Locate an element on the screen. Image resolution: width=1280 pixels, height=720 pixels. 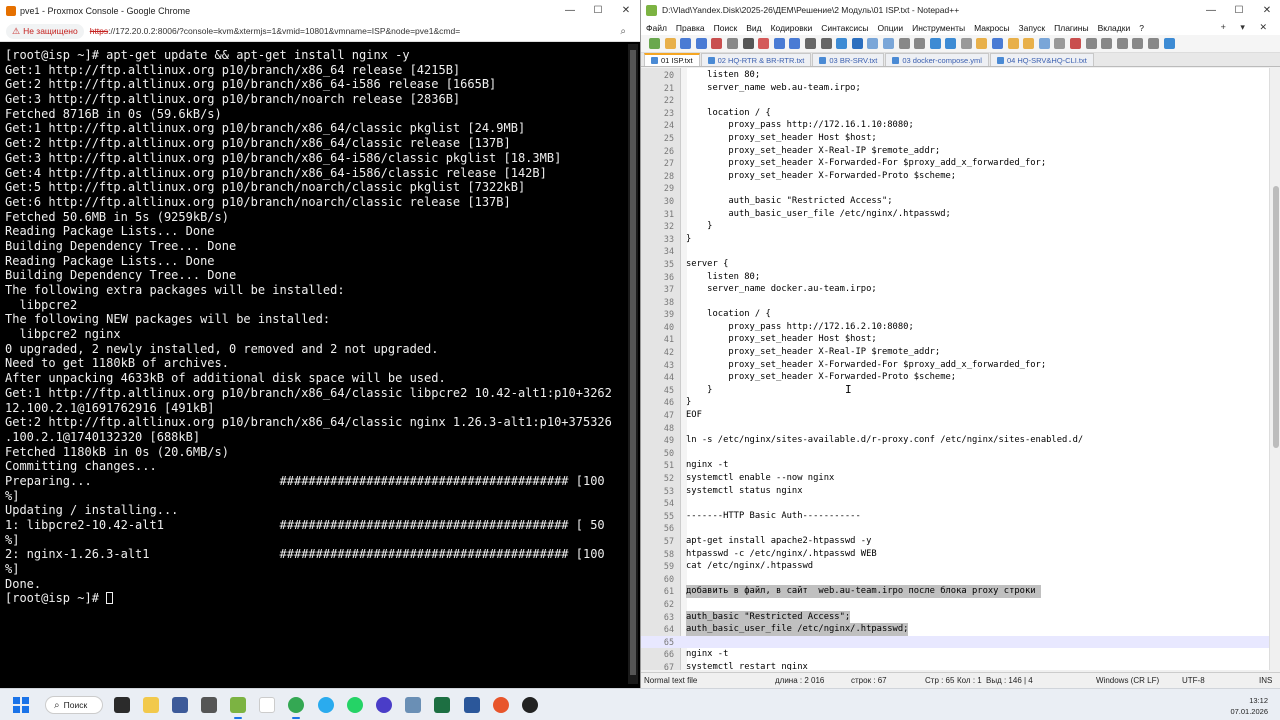
menu-item: Кодировки is located at coordinates (792, 28).